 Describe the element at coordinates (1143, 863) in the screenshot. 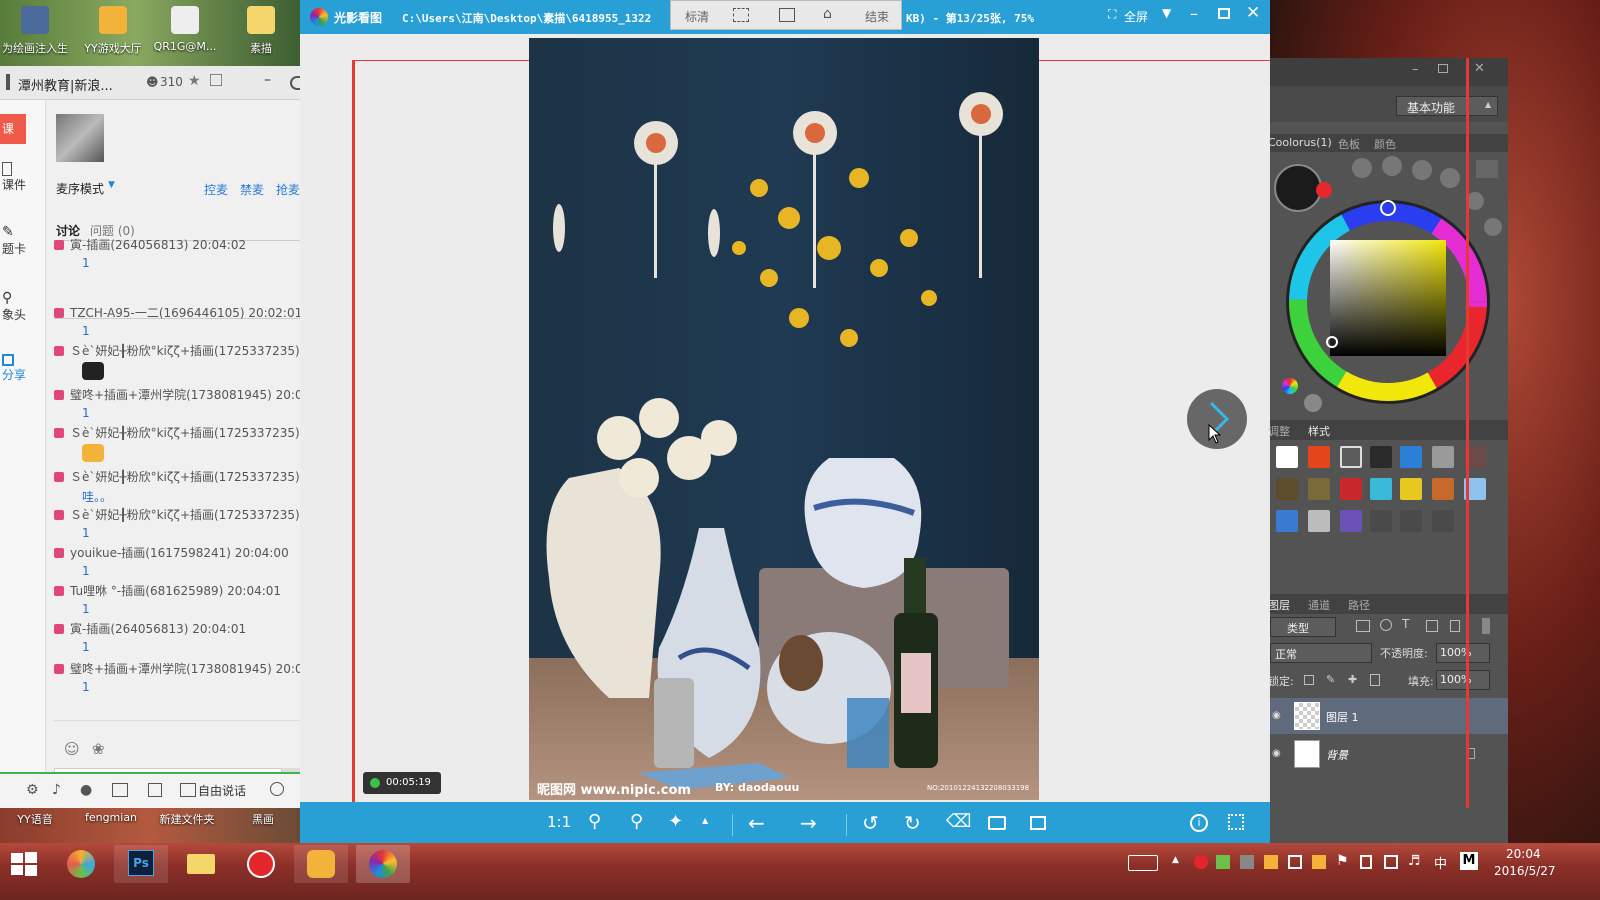

I see `keyboard-icon` at that location.